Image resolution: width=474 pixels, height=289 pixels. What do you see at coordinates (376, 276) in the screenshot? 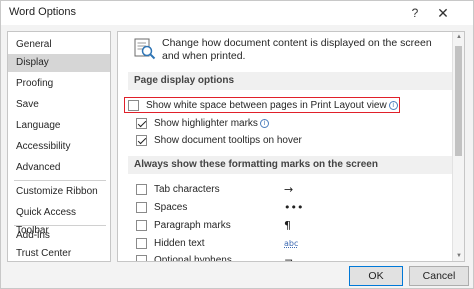
I see `ok-button: OK` at bounding box center [376, 276].